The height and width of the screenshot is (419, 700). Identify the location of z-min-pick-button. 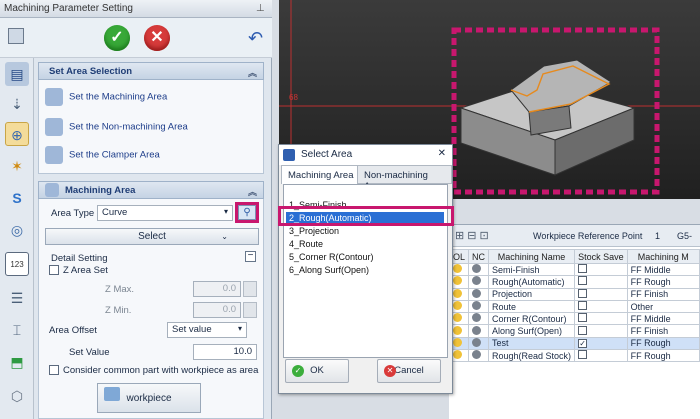
(250, 310).